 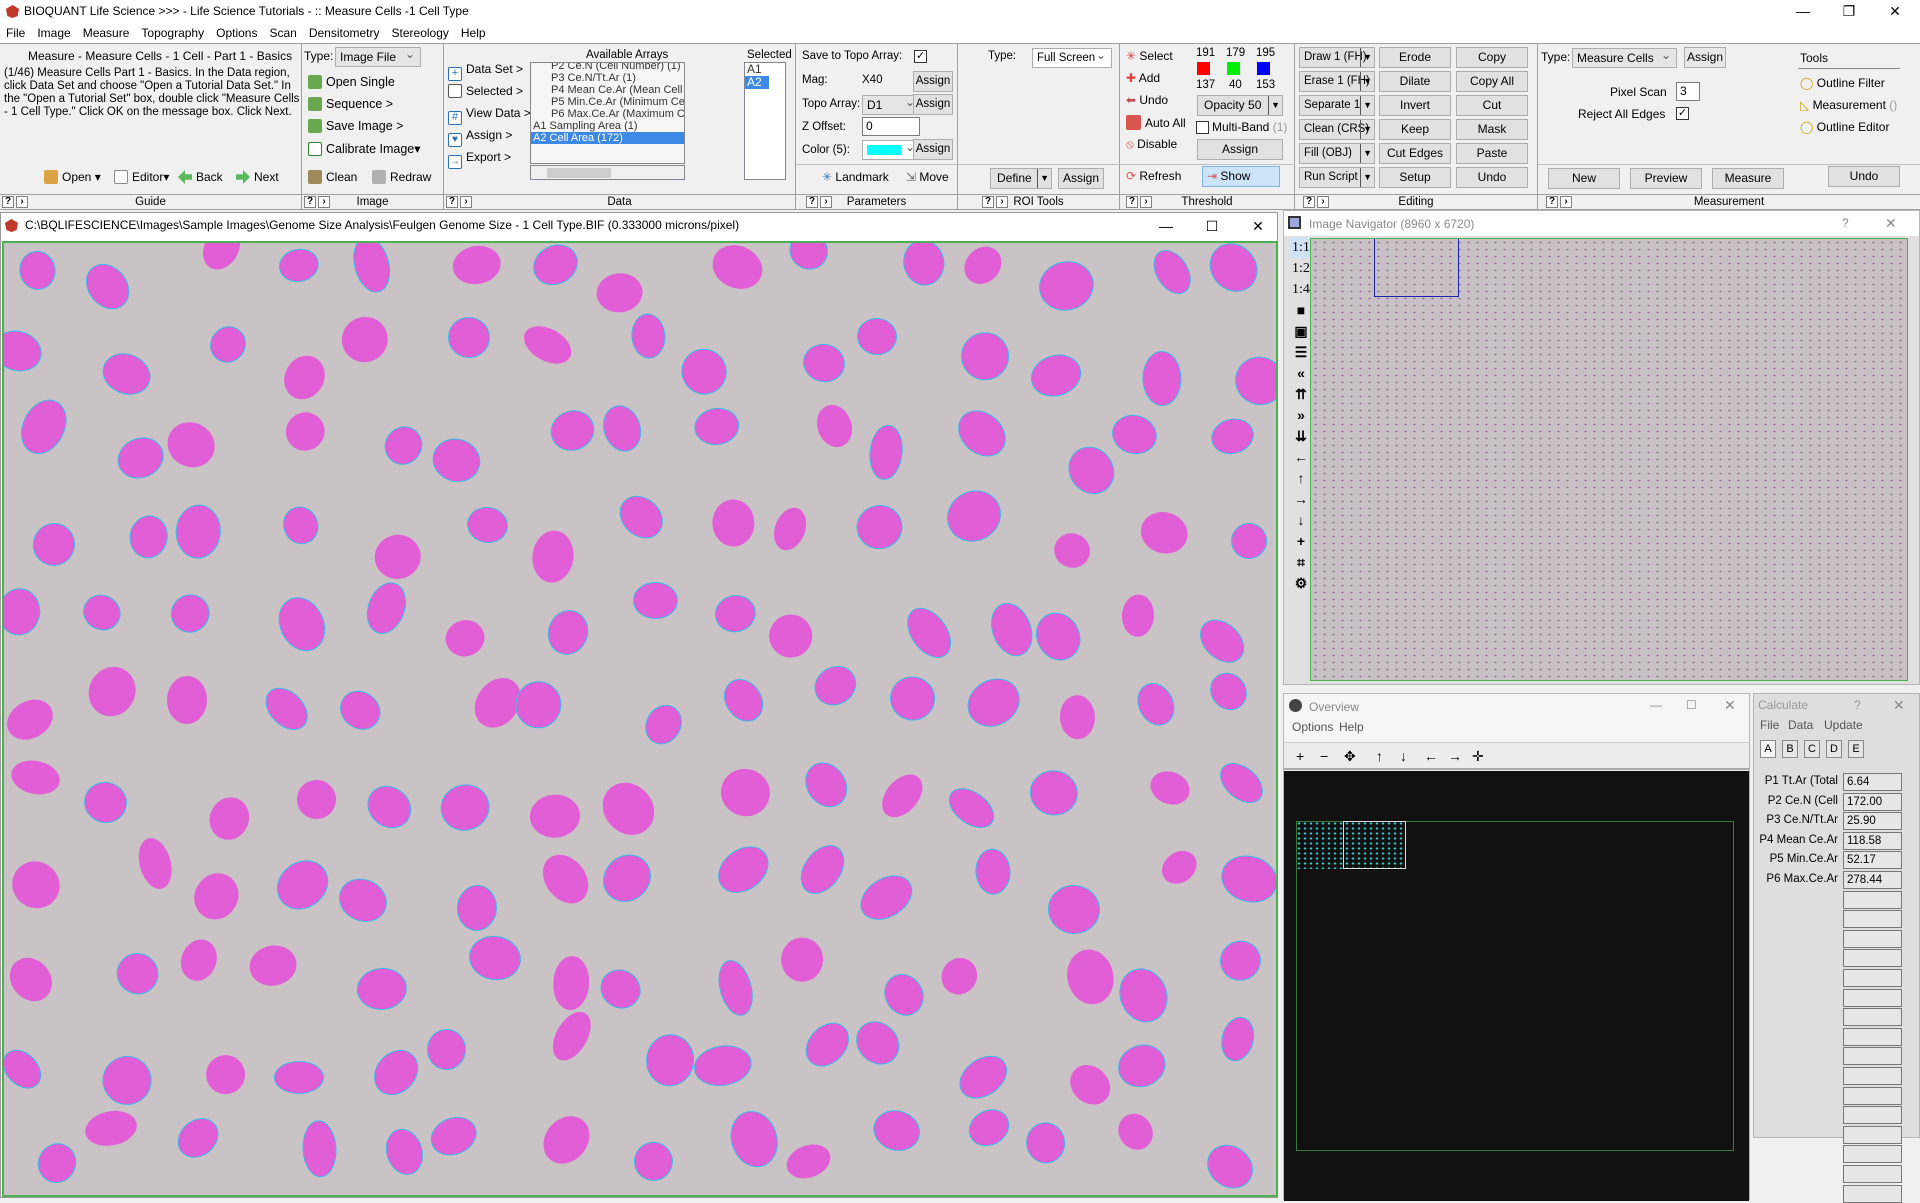 What do you see at coordinates (607, 138) in the screenshot?
I see `list-item-selected: A2 Cell Area (172)` at bounding box center [607, 138].